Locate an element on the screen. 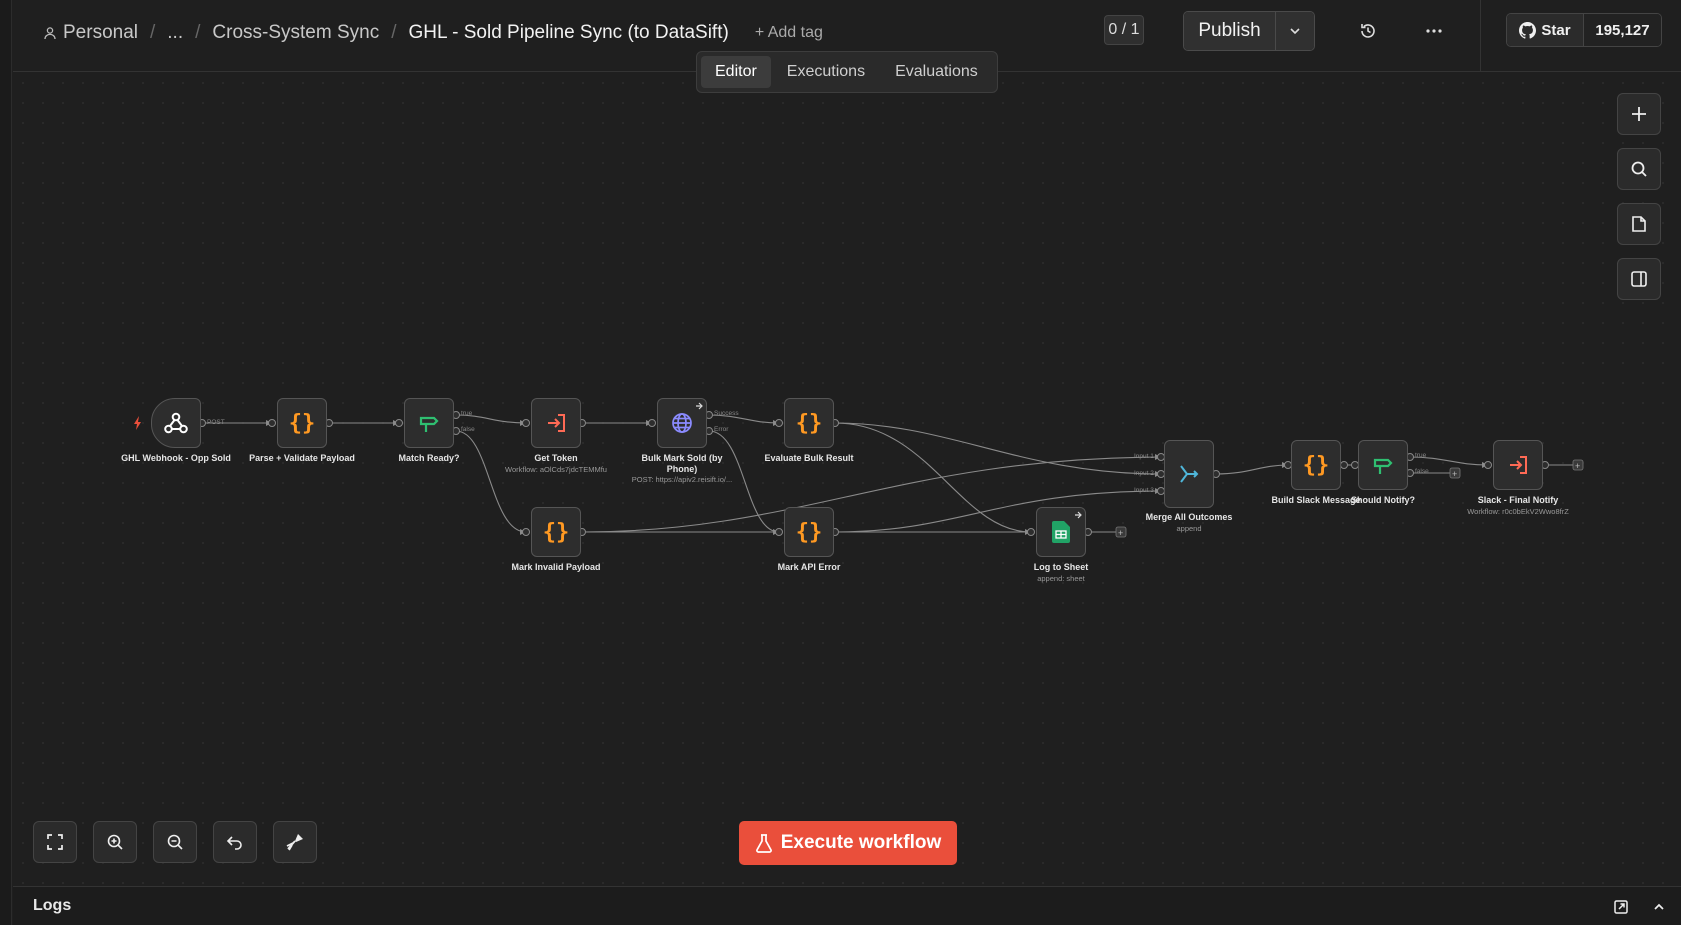  sticky-note-icon is located at coordinates (1639, 224).